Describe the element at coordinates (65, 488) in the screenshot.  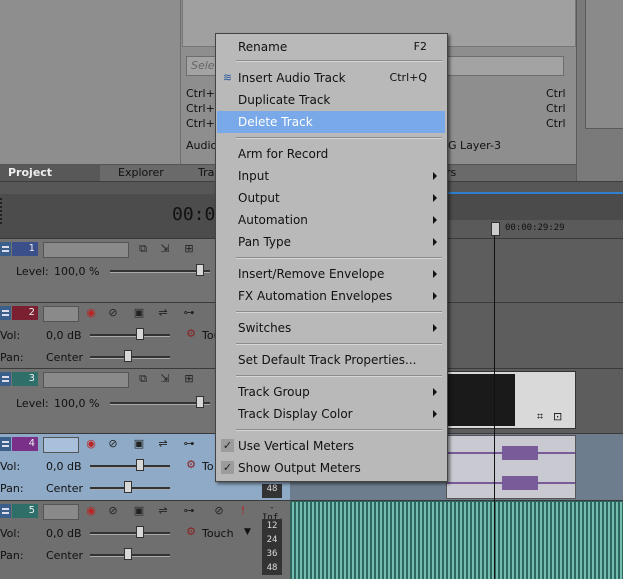
I see `pan-value: Center` at that location.